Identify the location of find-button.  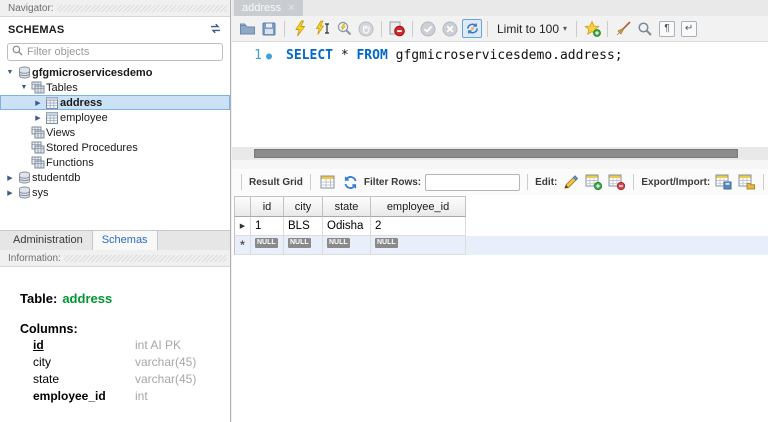
(645, 29).